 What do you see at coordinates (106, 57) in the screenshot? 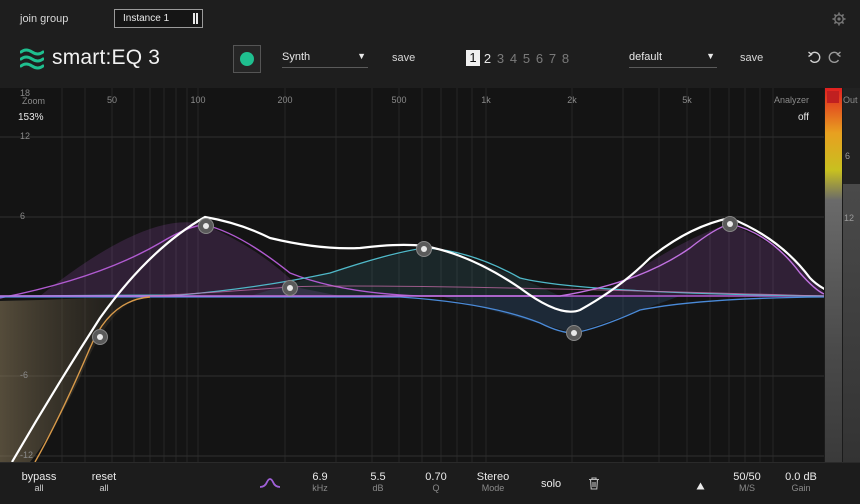
I see `app-title: smart:EQ 3` at bounding box center [106, 57].